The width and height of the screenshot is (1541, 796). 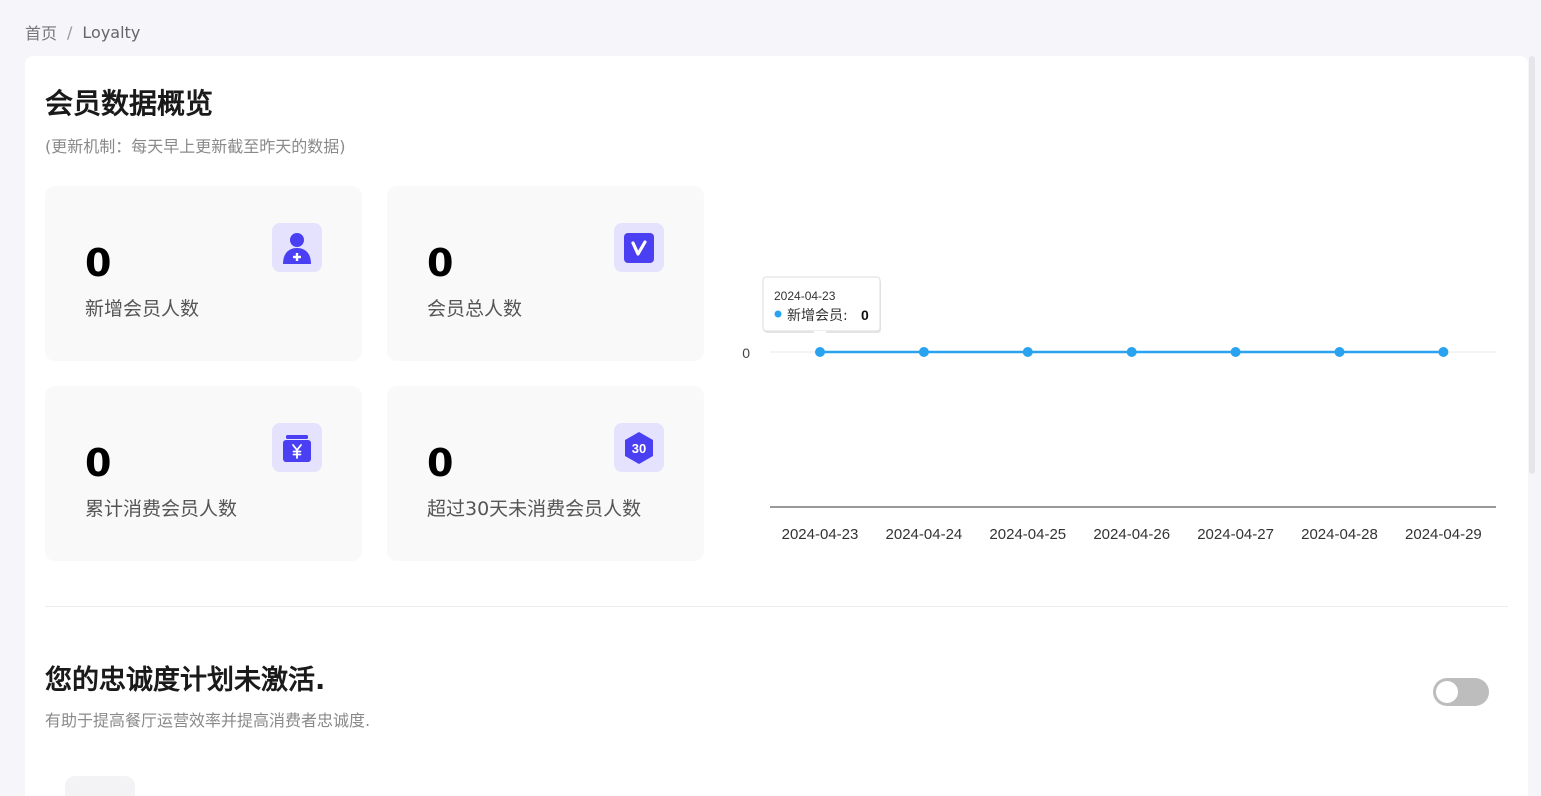 I want to click on vip-icon, so click(x=639, y=247).